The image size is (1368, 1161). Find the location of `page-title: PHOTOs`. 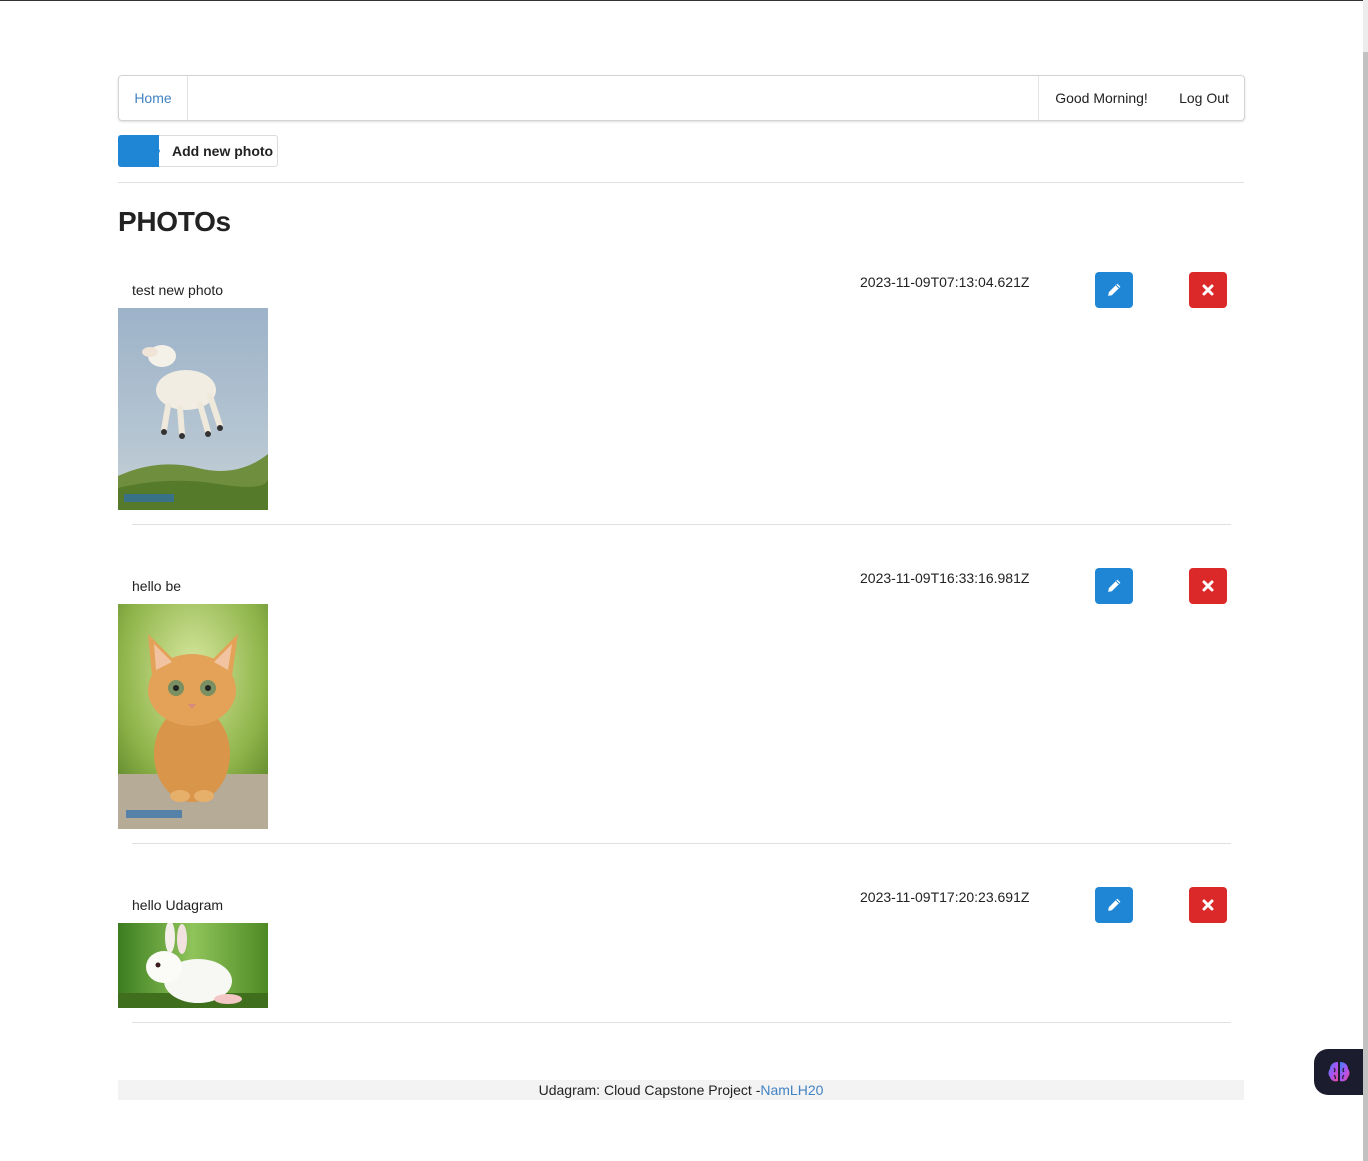

page-title: PHOTOs is located at coordinates (174, 221).